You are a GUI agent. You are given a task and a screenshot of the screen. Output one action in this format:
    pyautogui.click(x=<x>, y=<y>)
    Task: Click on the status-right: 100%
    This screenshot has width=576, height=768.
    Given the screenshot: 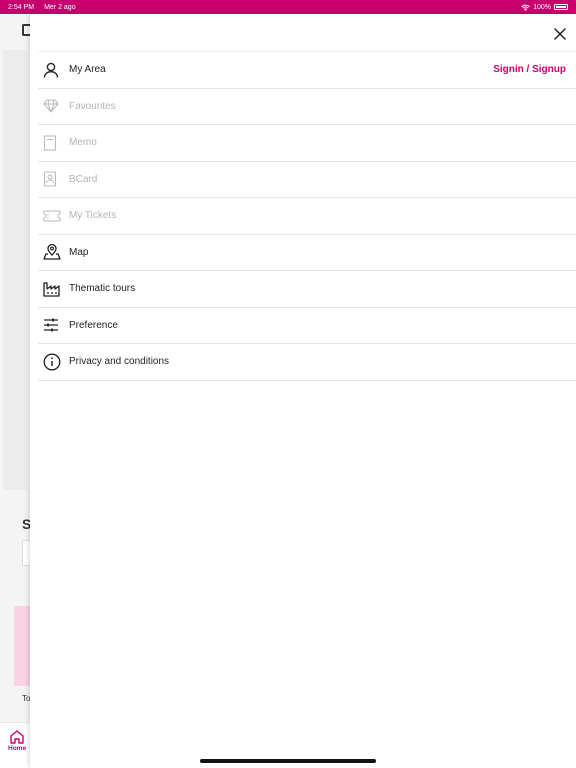 What is the action you would take?
    pyautogui.click(x=544, y=7)
    